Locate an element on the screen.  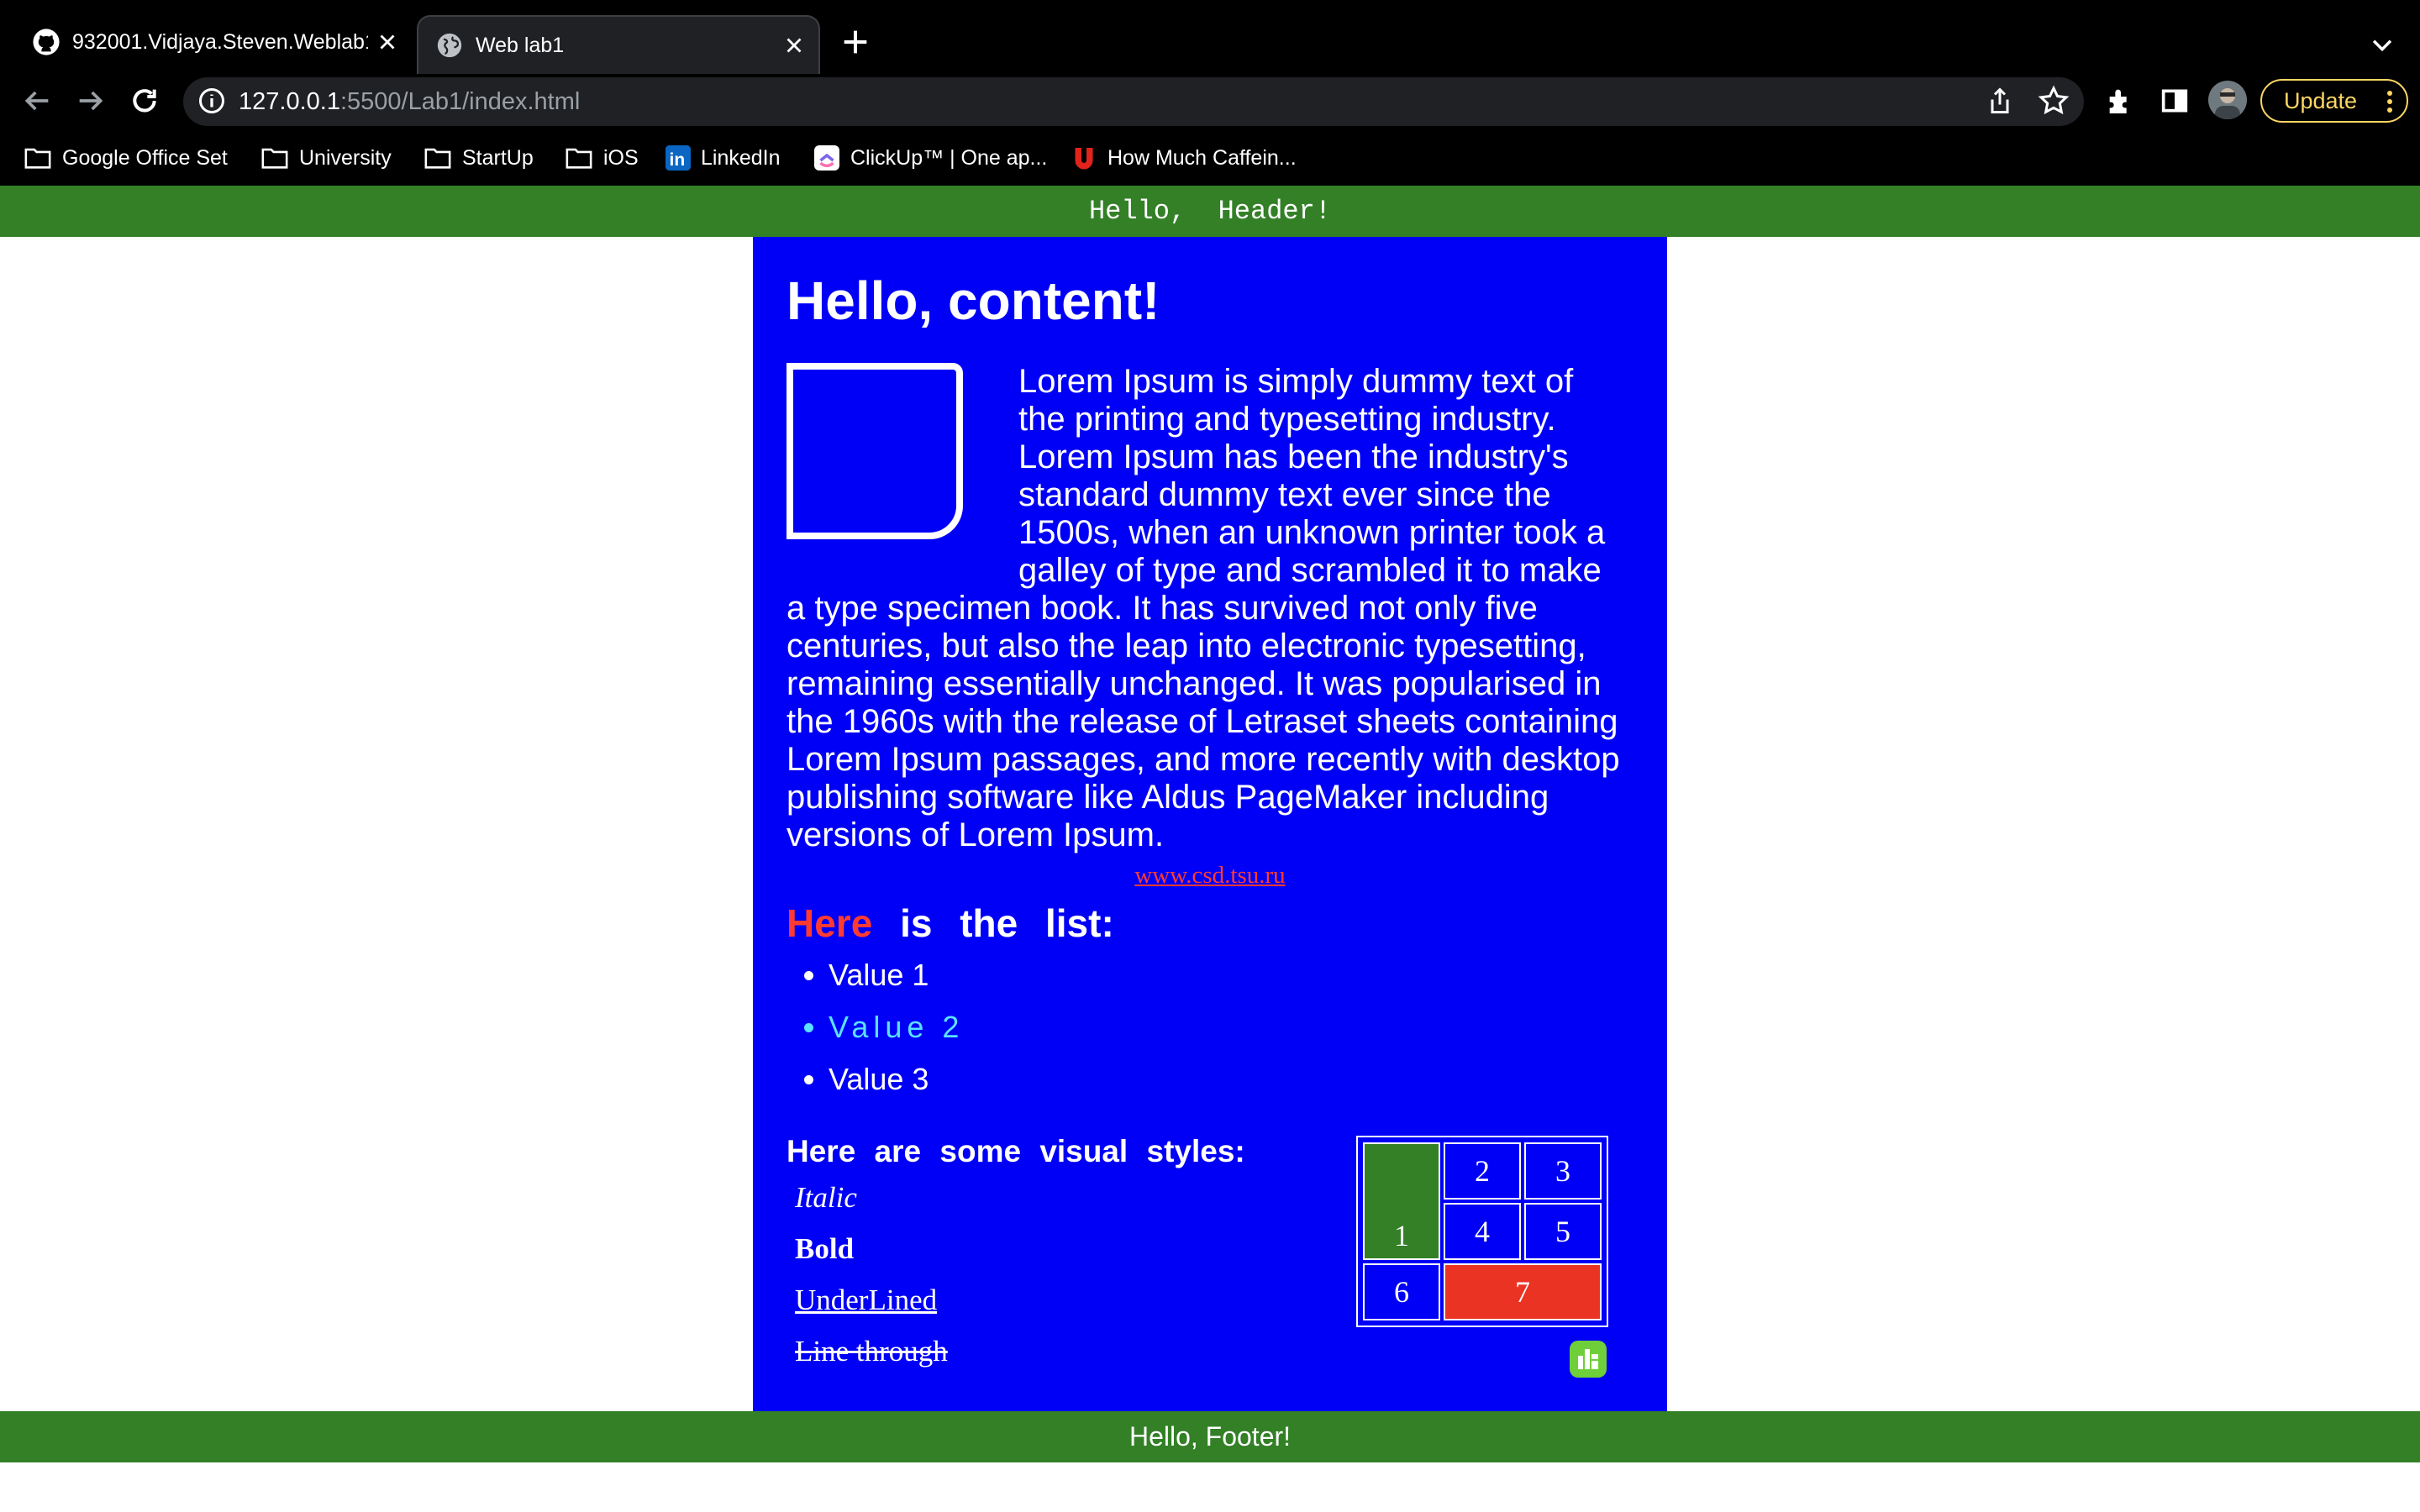
bold-text: Bold is located at coordinates (825, 1248).